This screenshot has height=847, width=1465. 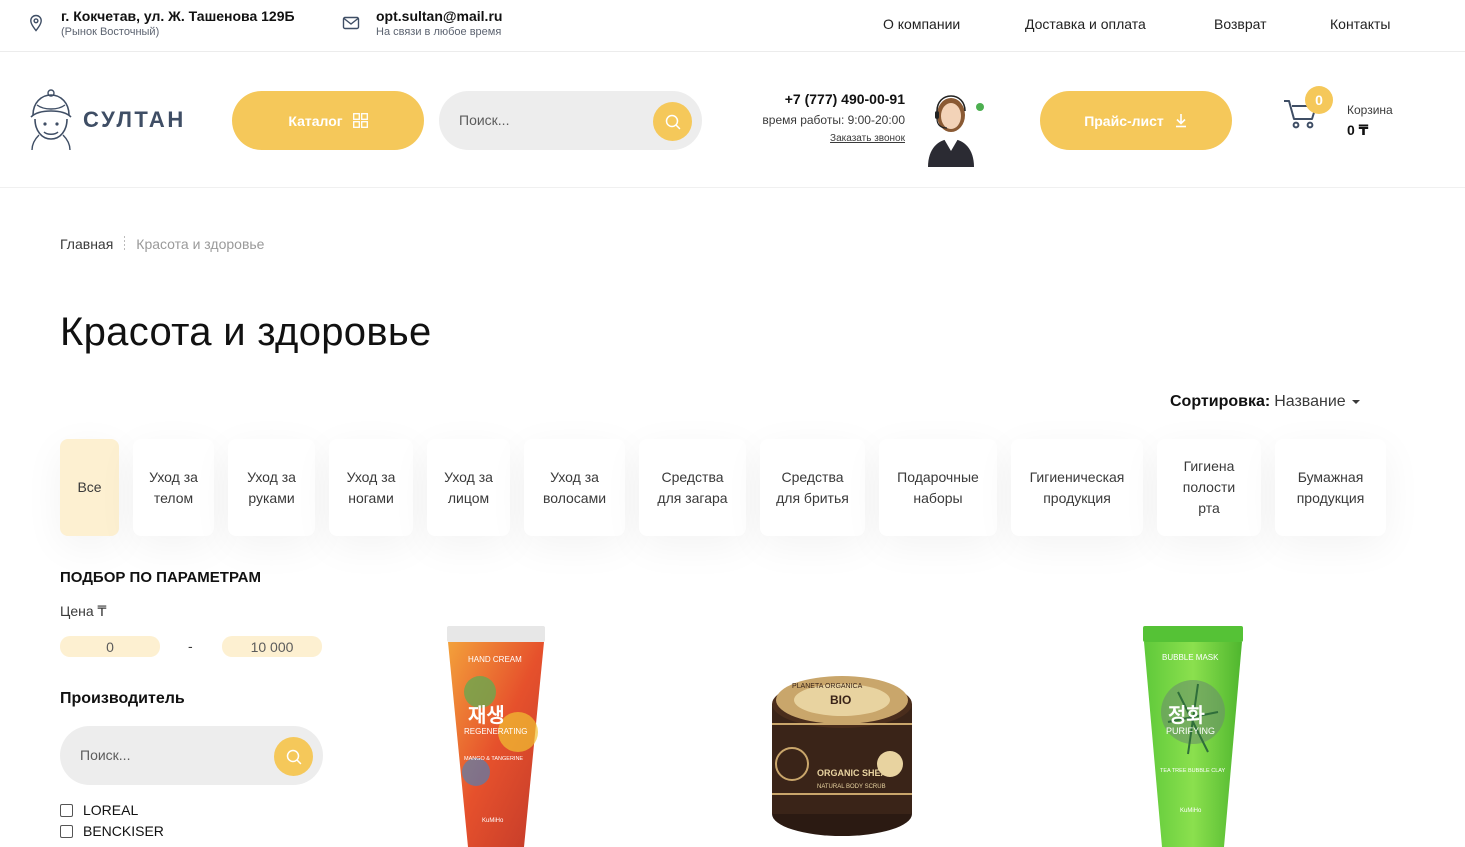 I want to click on cart-total: 0 ₸, so click(x=1358, y=130).